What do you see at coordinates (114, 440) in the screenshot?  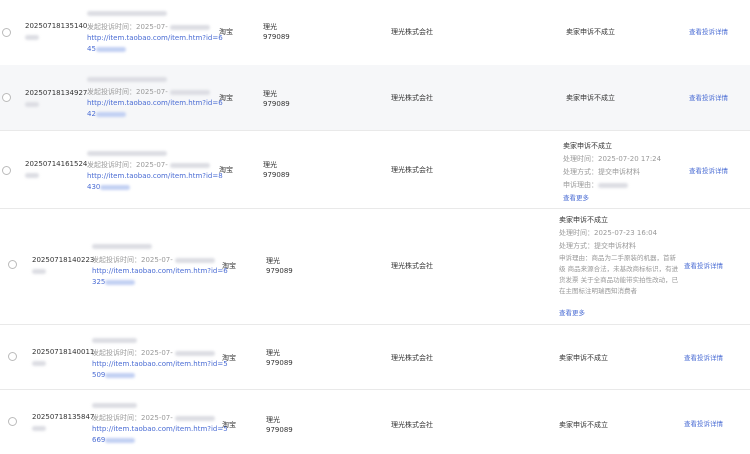 I see `item-link-cont: 669` at bounding box center [114, 440].